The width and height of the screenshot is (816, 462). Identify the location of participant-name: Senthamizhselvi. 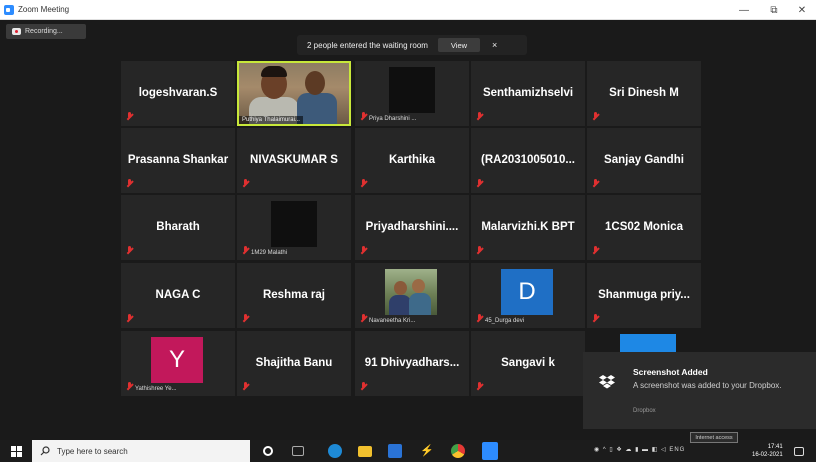
(528, 93).